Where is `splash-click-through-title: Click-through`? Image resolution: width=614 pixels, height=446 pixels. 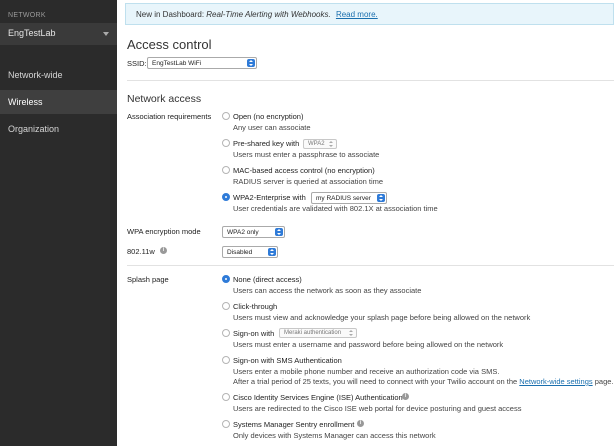
splash-click-through-title: Click-through is located at coordinates (255, 306).